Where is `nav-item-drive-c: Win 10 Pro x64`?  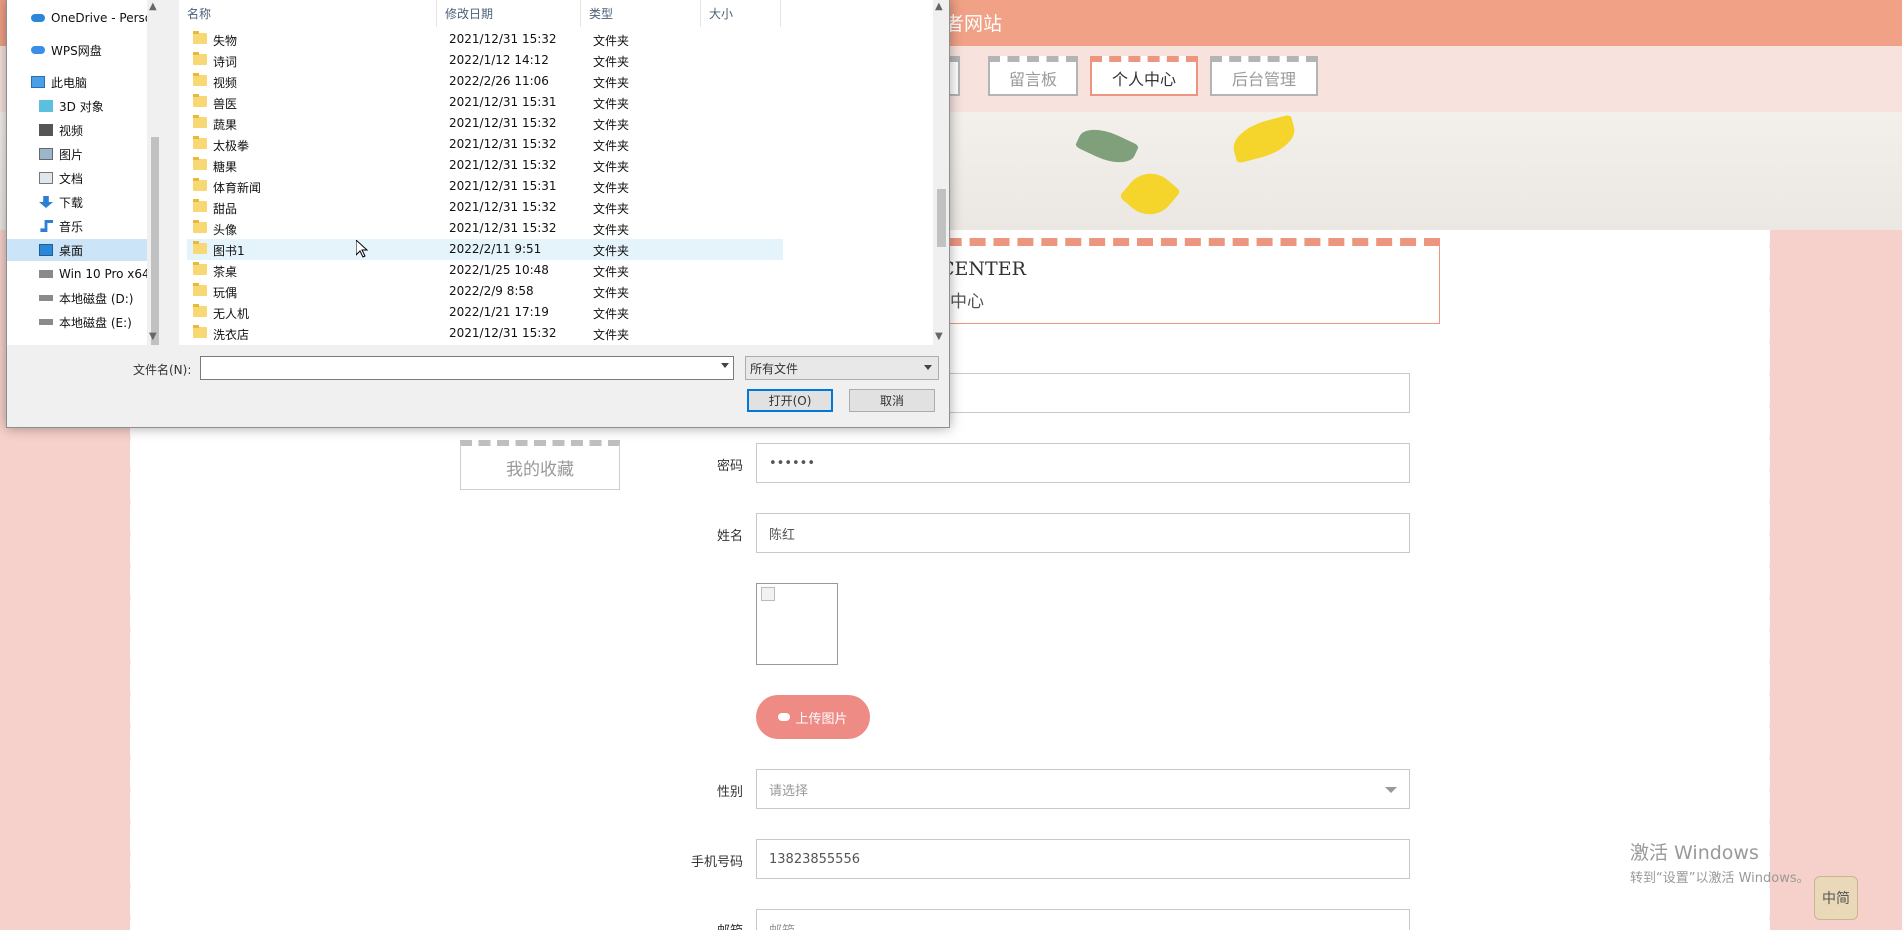 nav-item-drive-c: Win 10 Pro x64 is located at coordinates (77, 274).